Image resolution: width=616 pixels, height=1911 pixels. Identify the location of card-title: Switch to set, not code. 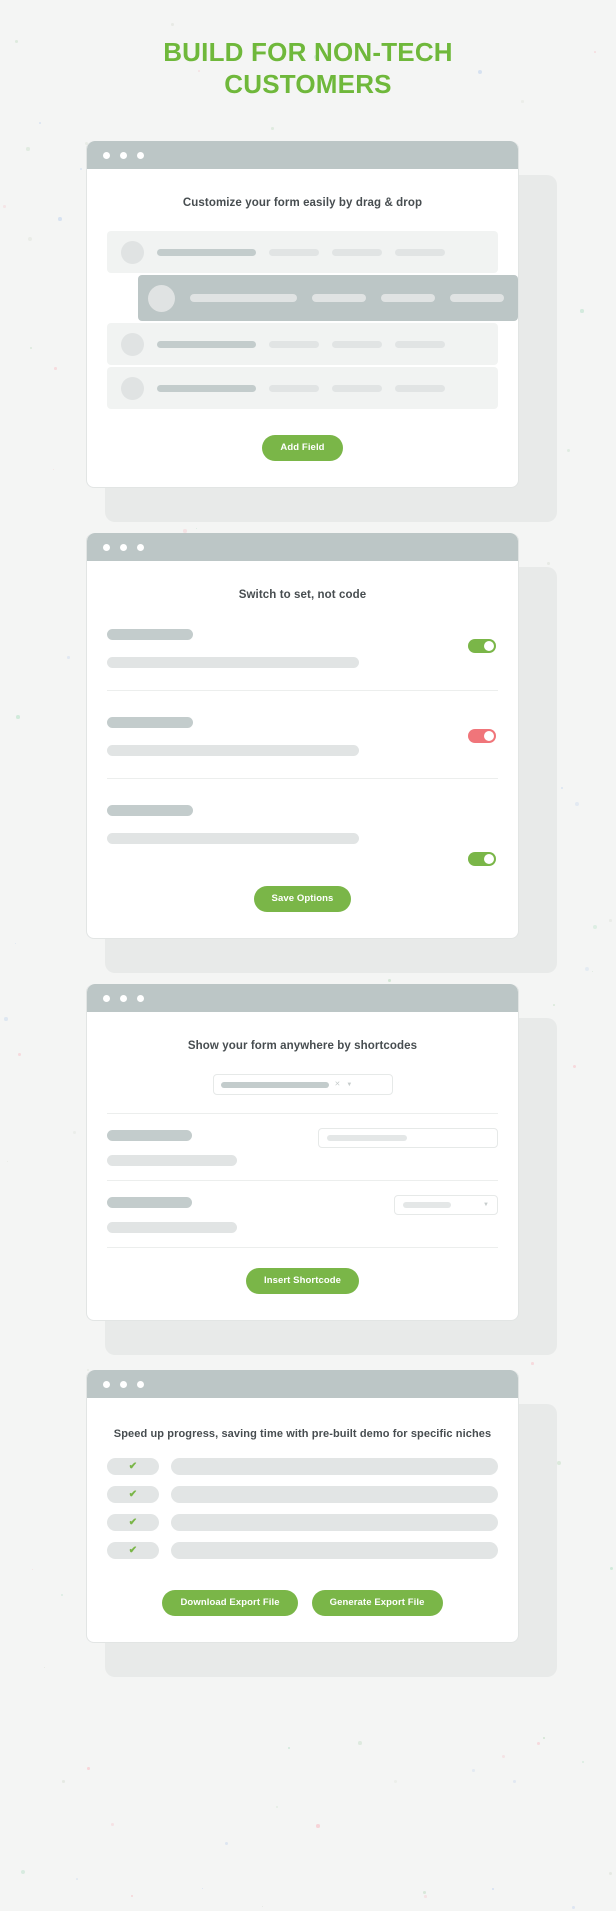
(302, 595).